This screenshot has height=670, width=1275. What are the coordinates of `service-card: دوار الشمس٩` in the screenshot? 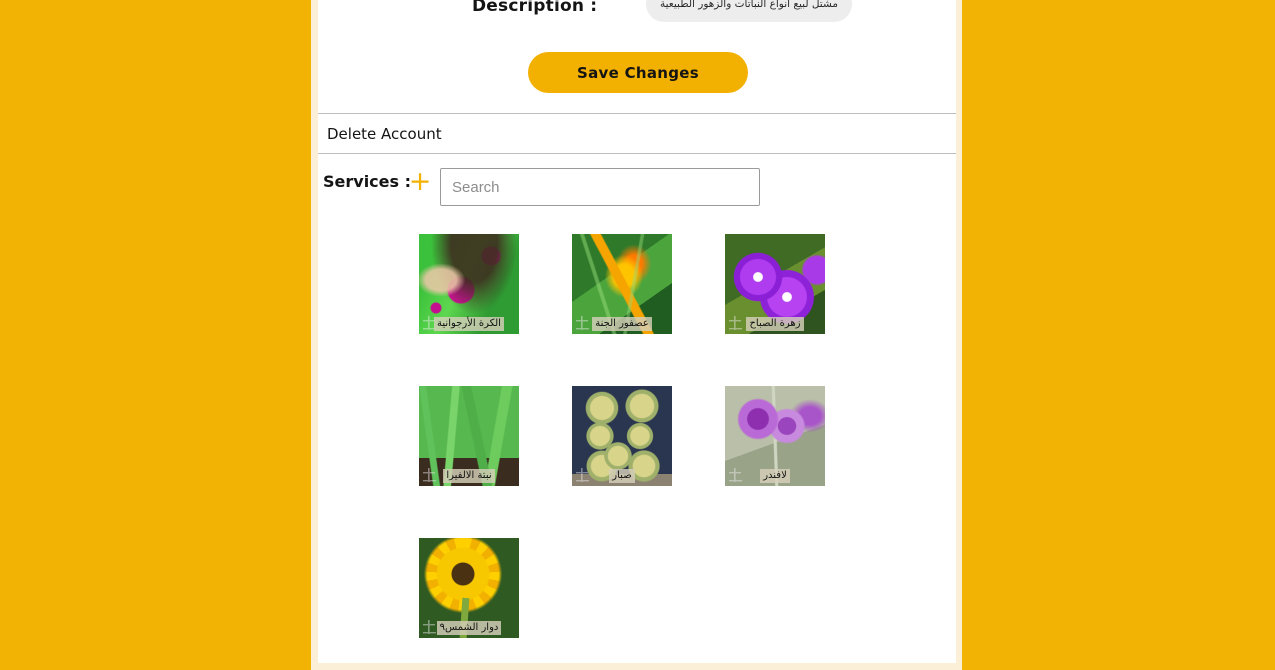 It's located at (469, 588).